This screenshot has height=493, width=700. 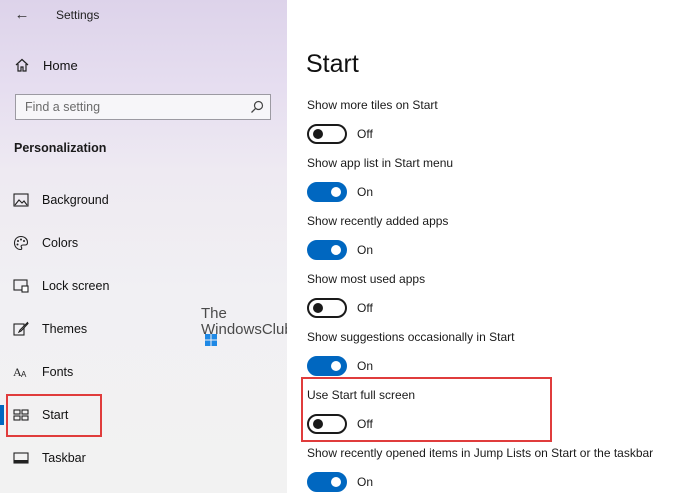 What do you see at coordinates (143, 200) in the screenshot?
I see `sidebar-item-background: Background` at bounding box center [143, 200].